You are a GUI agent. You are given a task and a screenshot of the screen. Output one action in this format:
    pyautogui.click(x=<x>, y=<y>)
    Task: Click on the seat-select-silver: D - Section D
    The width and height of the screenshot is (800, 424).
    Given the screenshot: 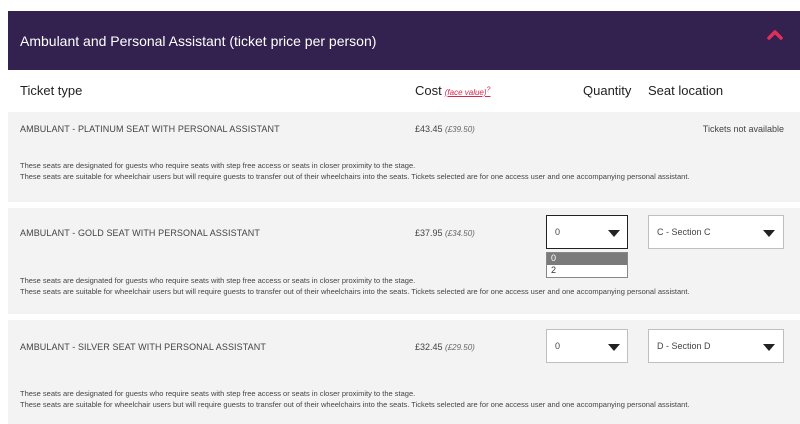 What is the action you would take?
    pyautogui.click(x=716, y=346)
    